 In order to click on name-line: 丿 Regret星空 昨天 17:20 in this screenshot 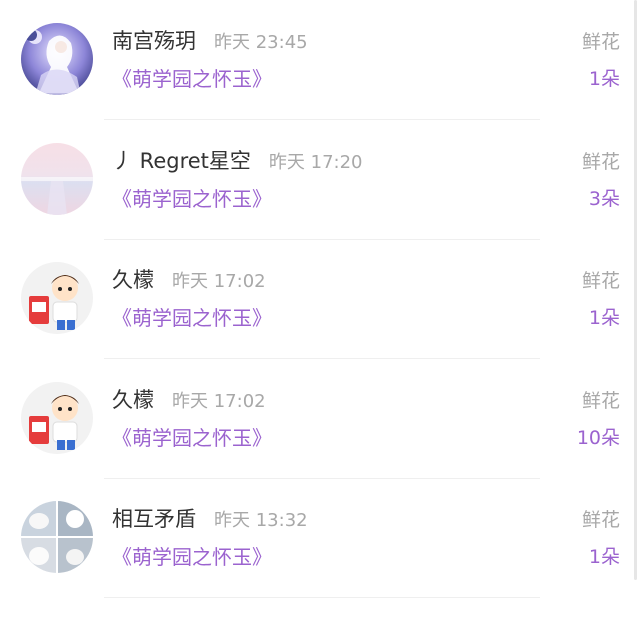, I will do `click(237, 162)`.